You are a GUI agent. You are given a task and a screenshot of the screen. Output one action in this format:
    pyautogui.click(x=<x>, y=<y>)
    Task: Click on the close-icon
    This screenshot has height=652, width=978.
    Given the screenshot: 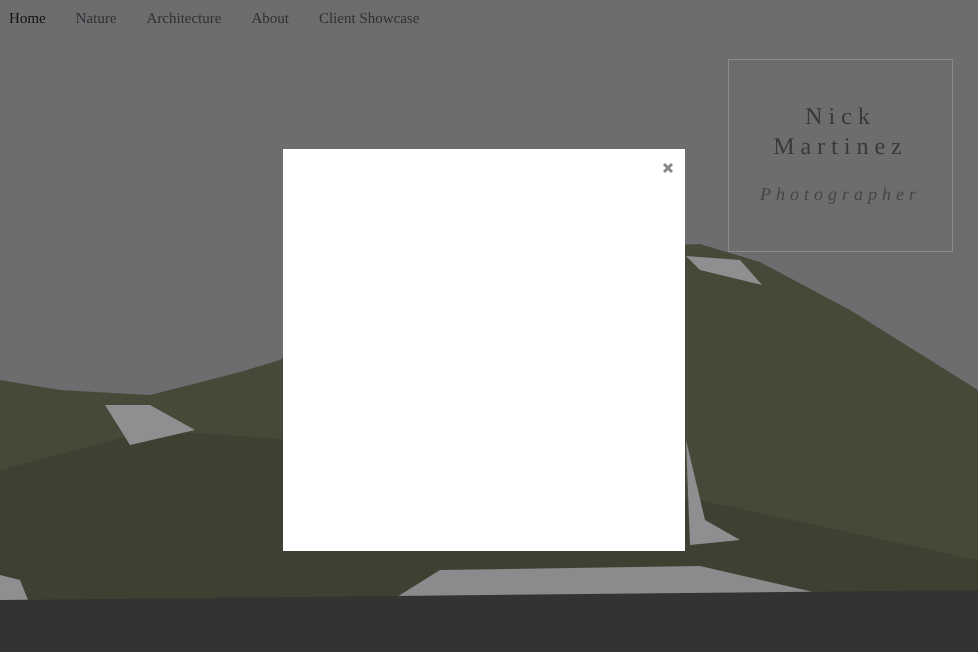 What is the action you would take?
    pyautogui.click(x=668, y=168)
    